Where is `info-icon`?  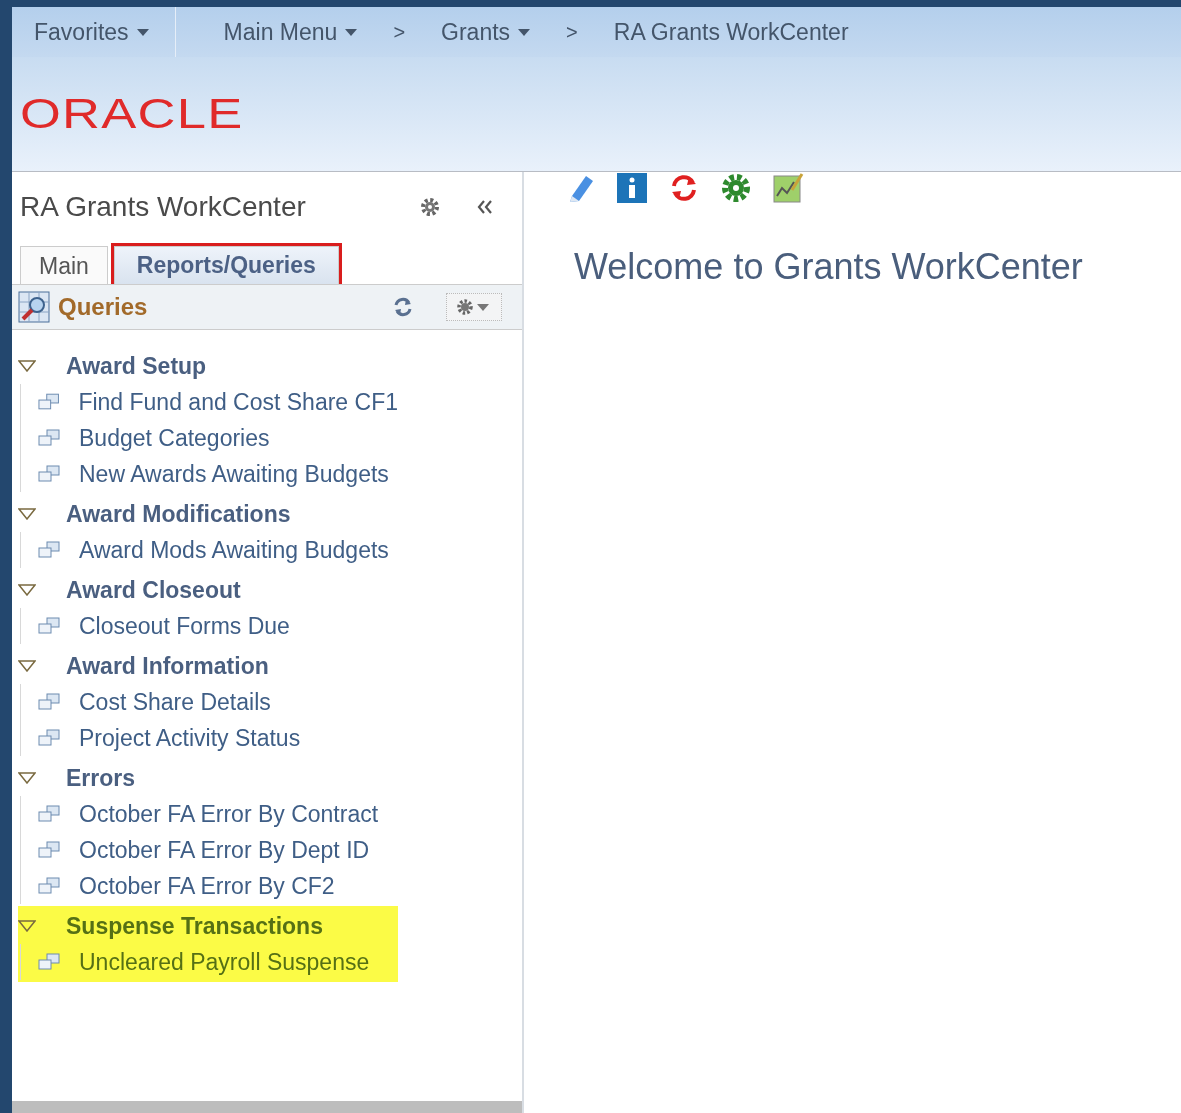
info-icon is located at coordinates (632, 188).